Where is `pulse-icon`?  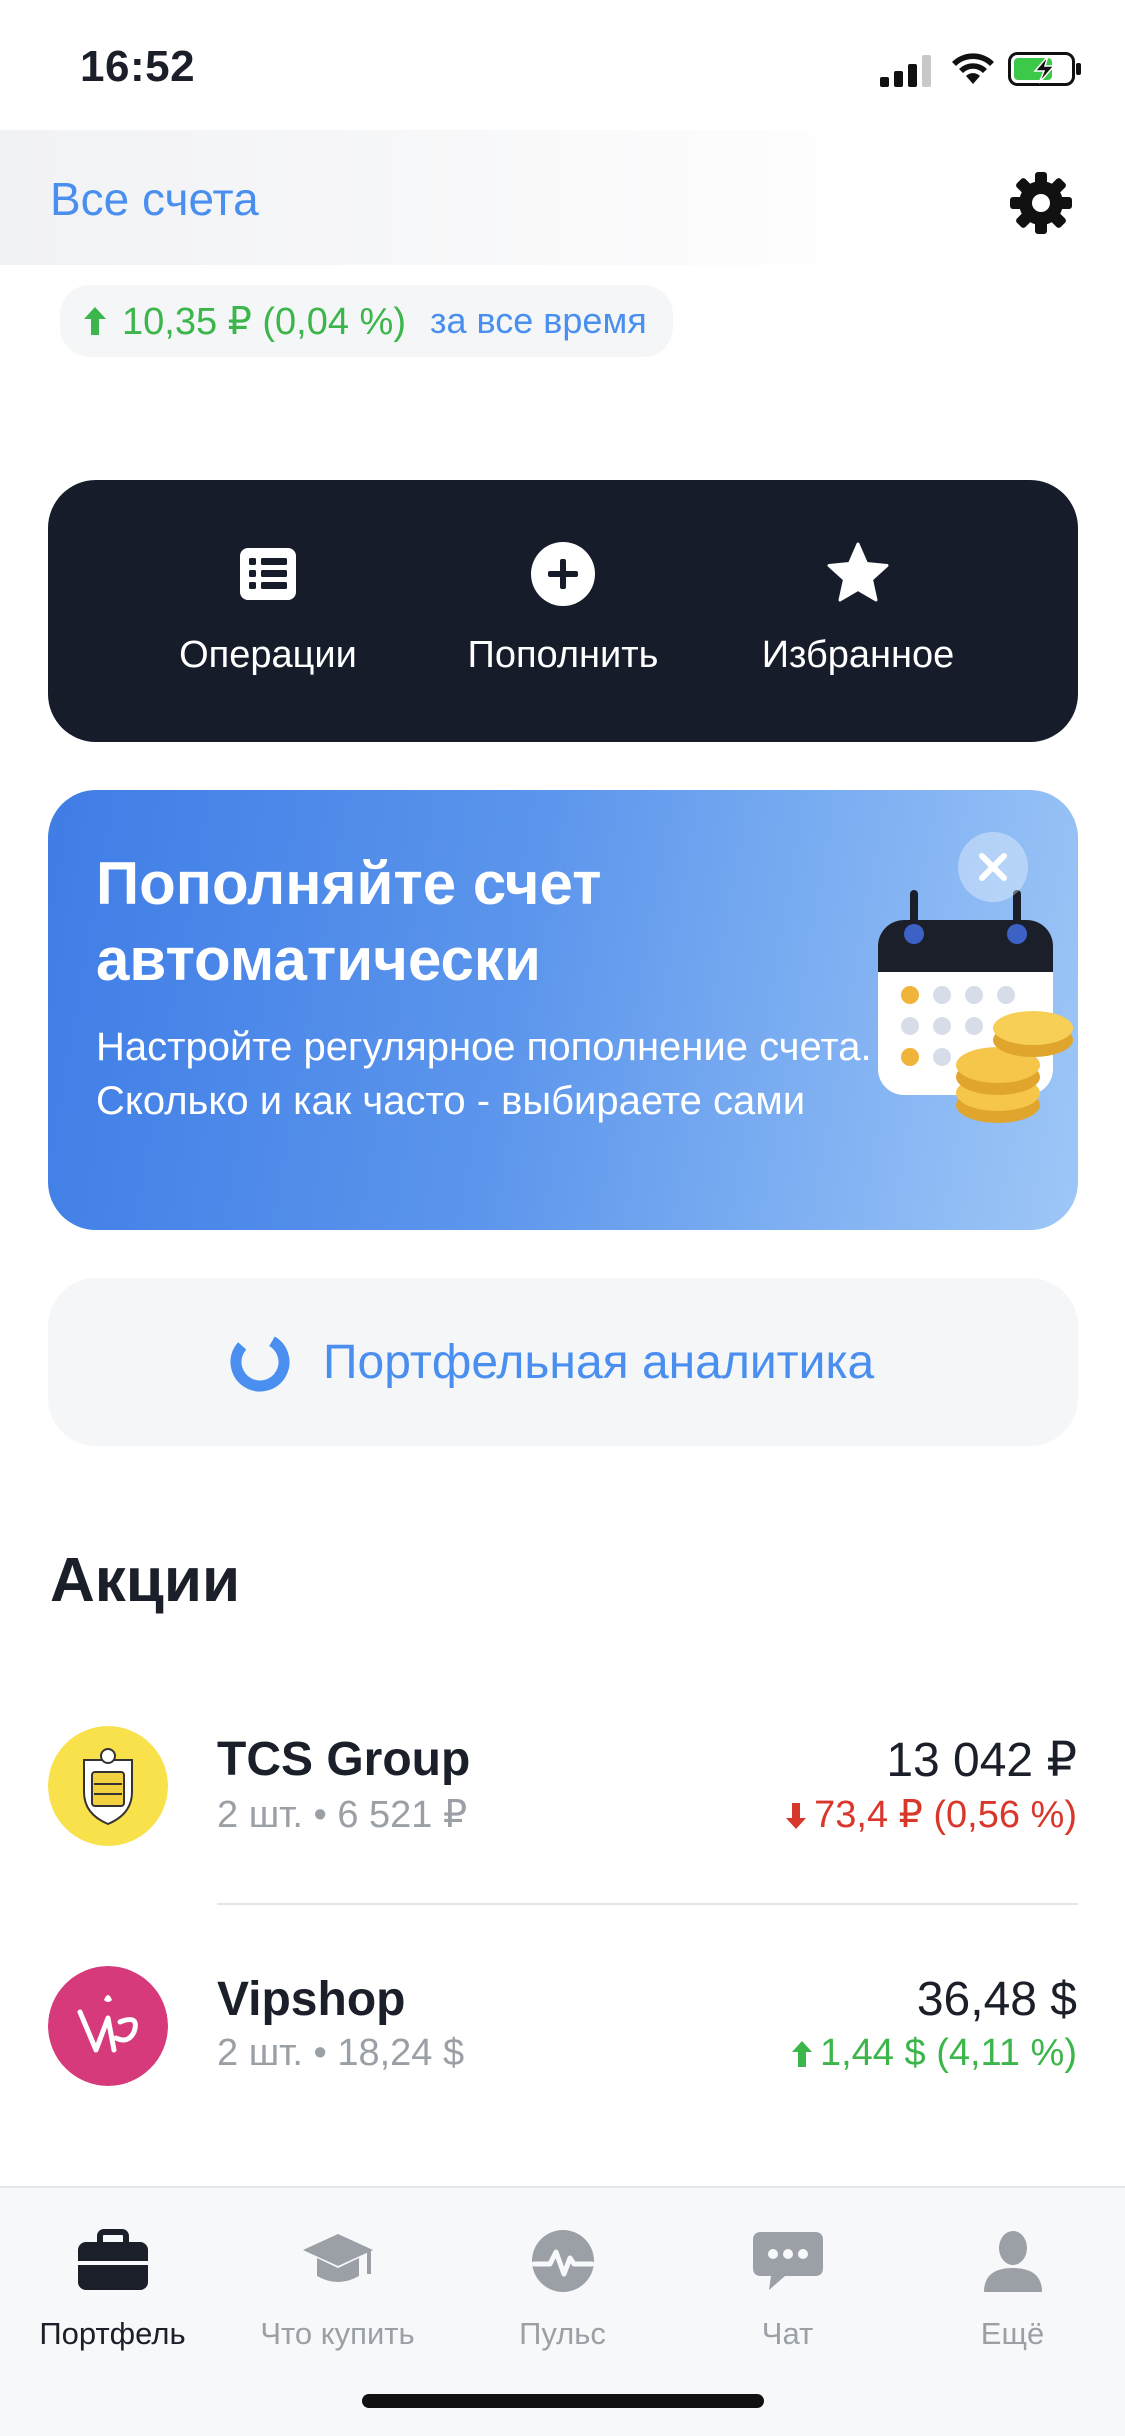 pulse-icon is located at coordinates (563, 2261).